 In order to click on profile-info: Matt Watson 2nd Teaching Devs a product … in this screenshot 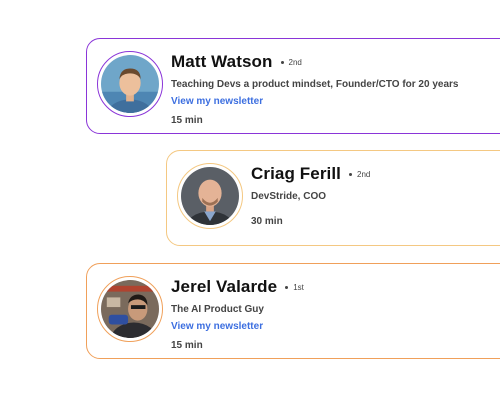, I will do `click(335, 87)`.